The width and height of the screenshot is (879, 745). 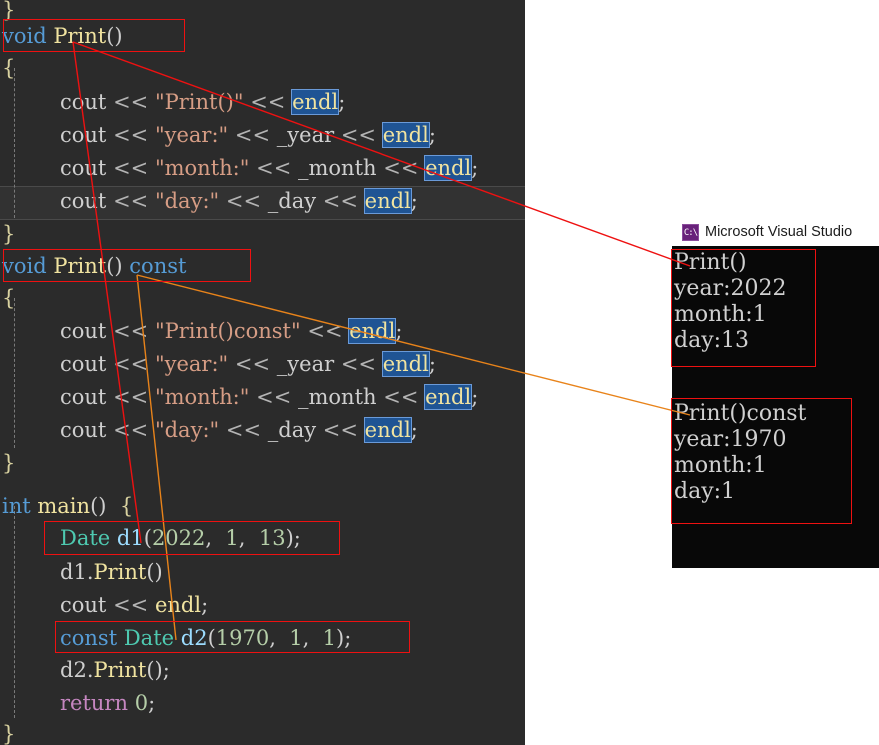 What do you see at coordinates (64, 506) in the screenshot?
I see `code-token: main` at bounding box center [64, 506].